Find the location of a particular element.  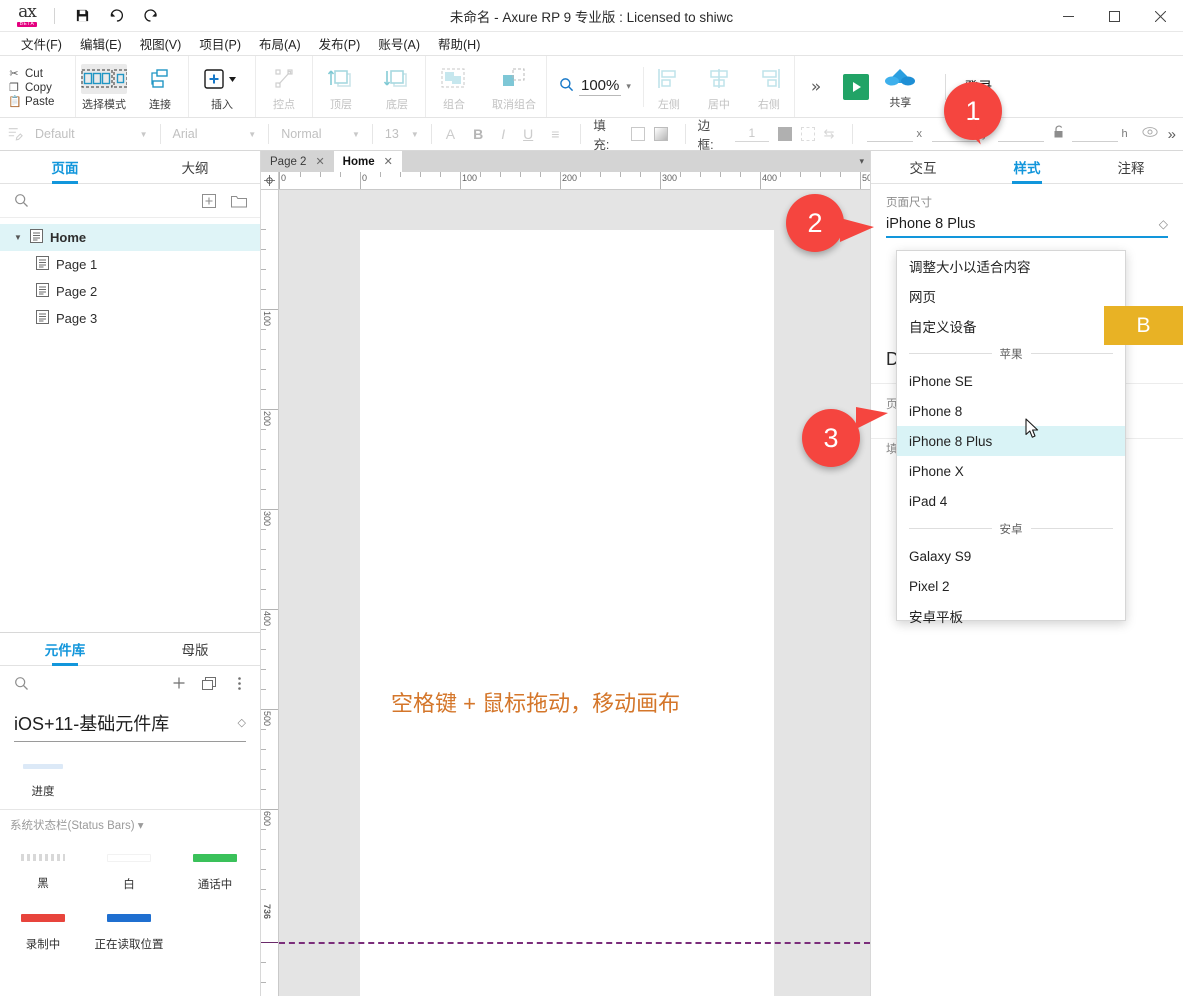

menu-account: 账号(A) is located at coordinates (399, 43).